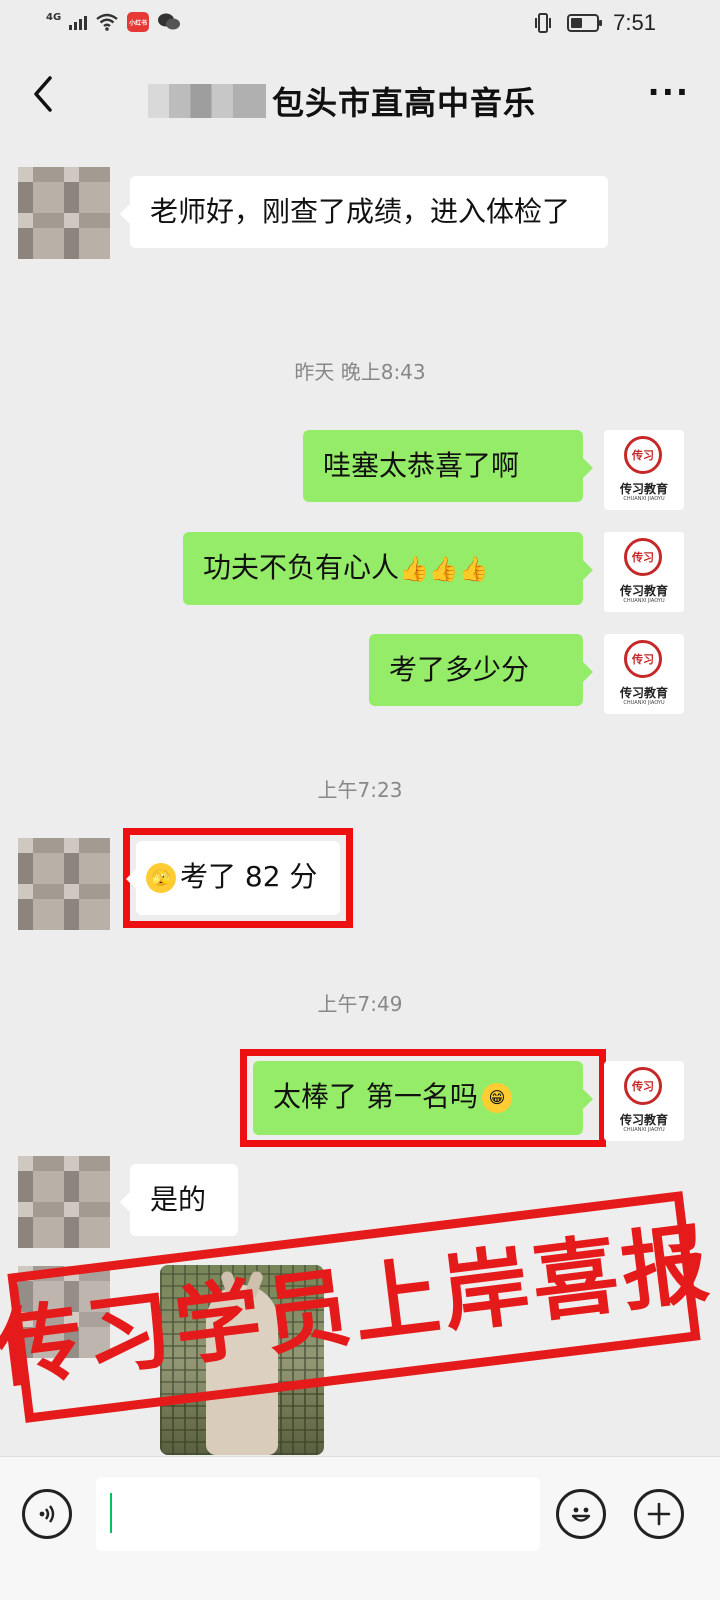 The width and height of the screenshot is (720, 1600). Describe the element at coordinates (161, 878) in the screenshot. I see `peeking-emoji: 🫣` at that location.